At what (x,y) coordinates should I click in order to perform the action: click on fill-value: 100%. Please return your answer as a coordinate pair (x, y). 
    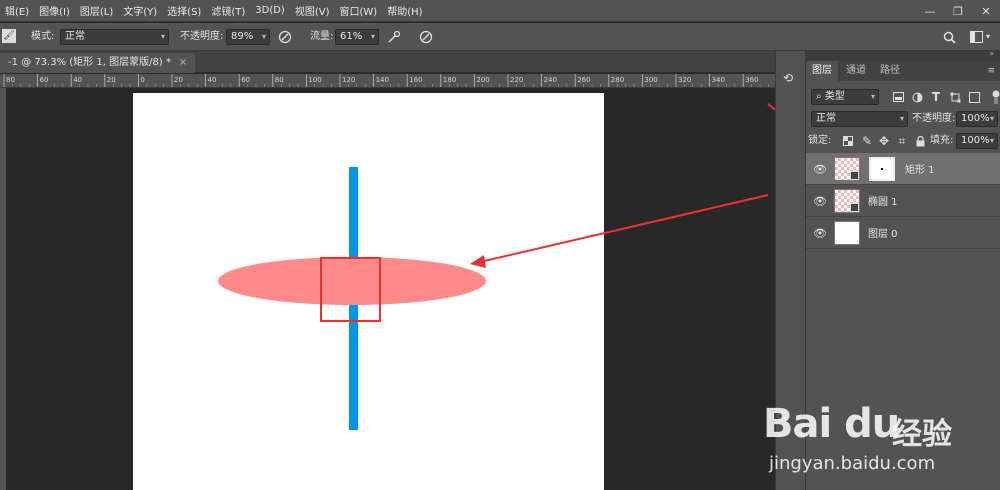
    Looking at the image, I should click on (975, 140).